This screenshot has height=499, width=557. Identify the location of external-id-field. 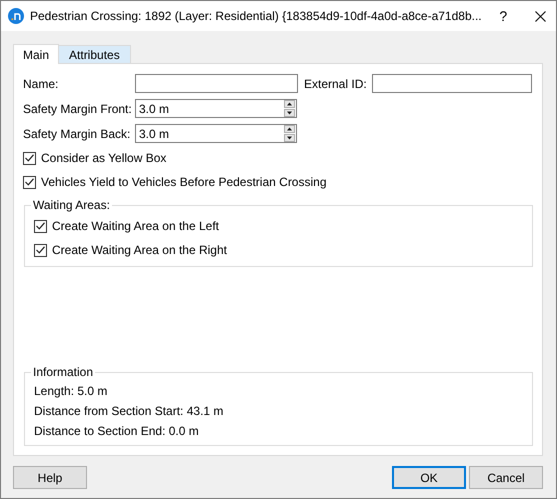
(452, 83).